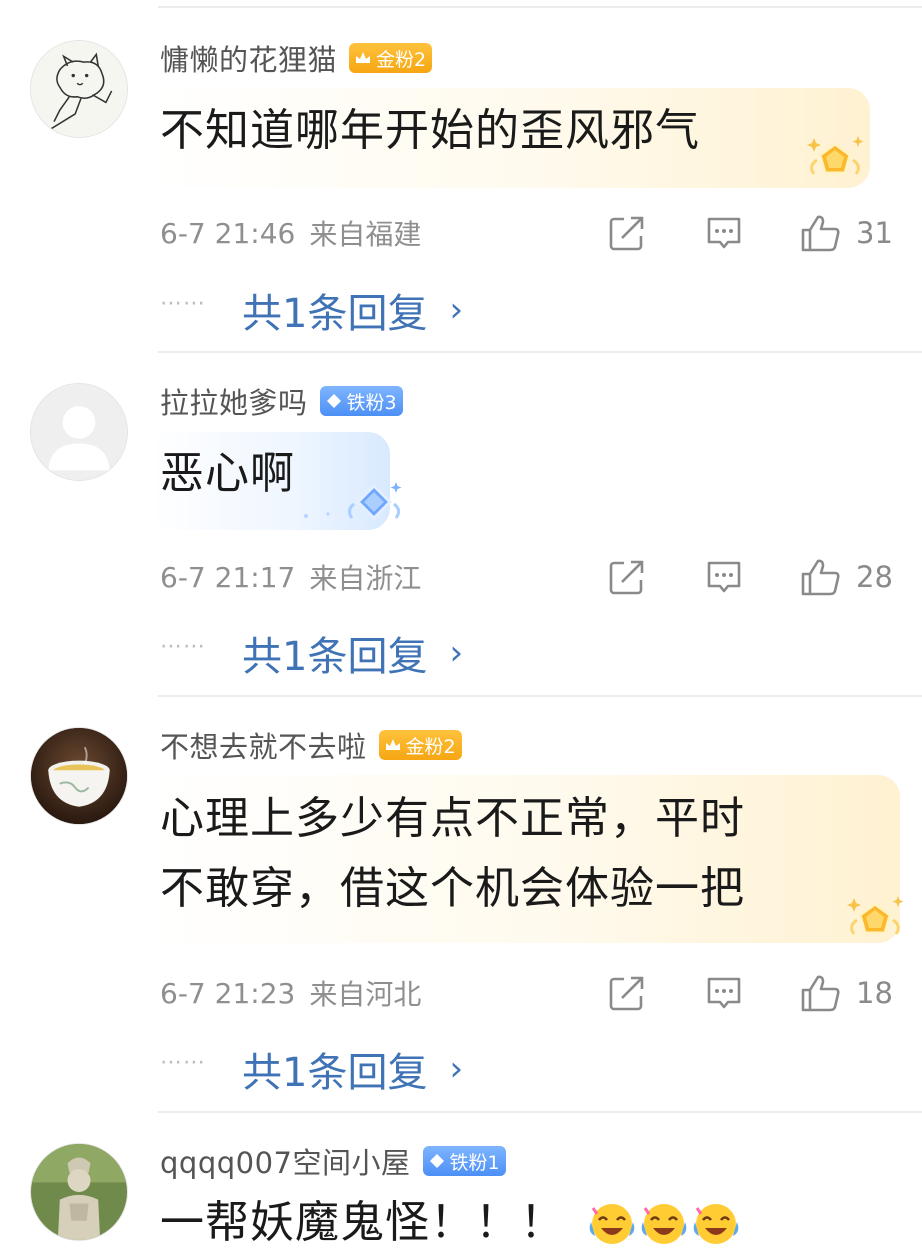  Describe the element at coordinates (365, 578) in the screenshot. I see `comment-location: 来自浙江` at that location.